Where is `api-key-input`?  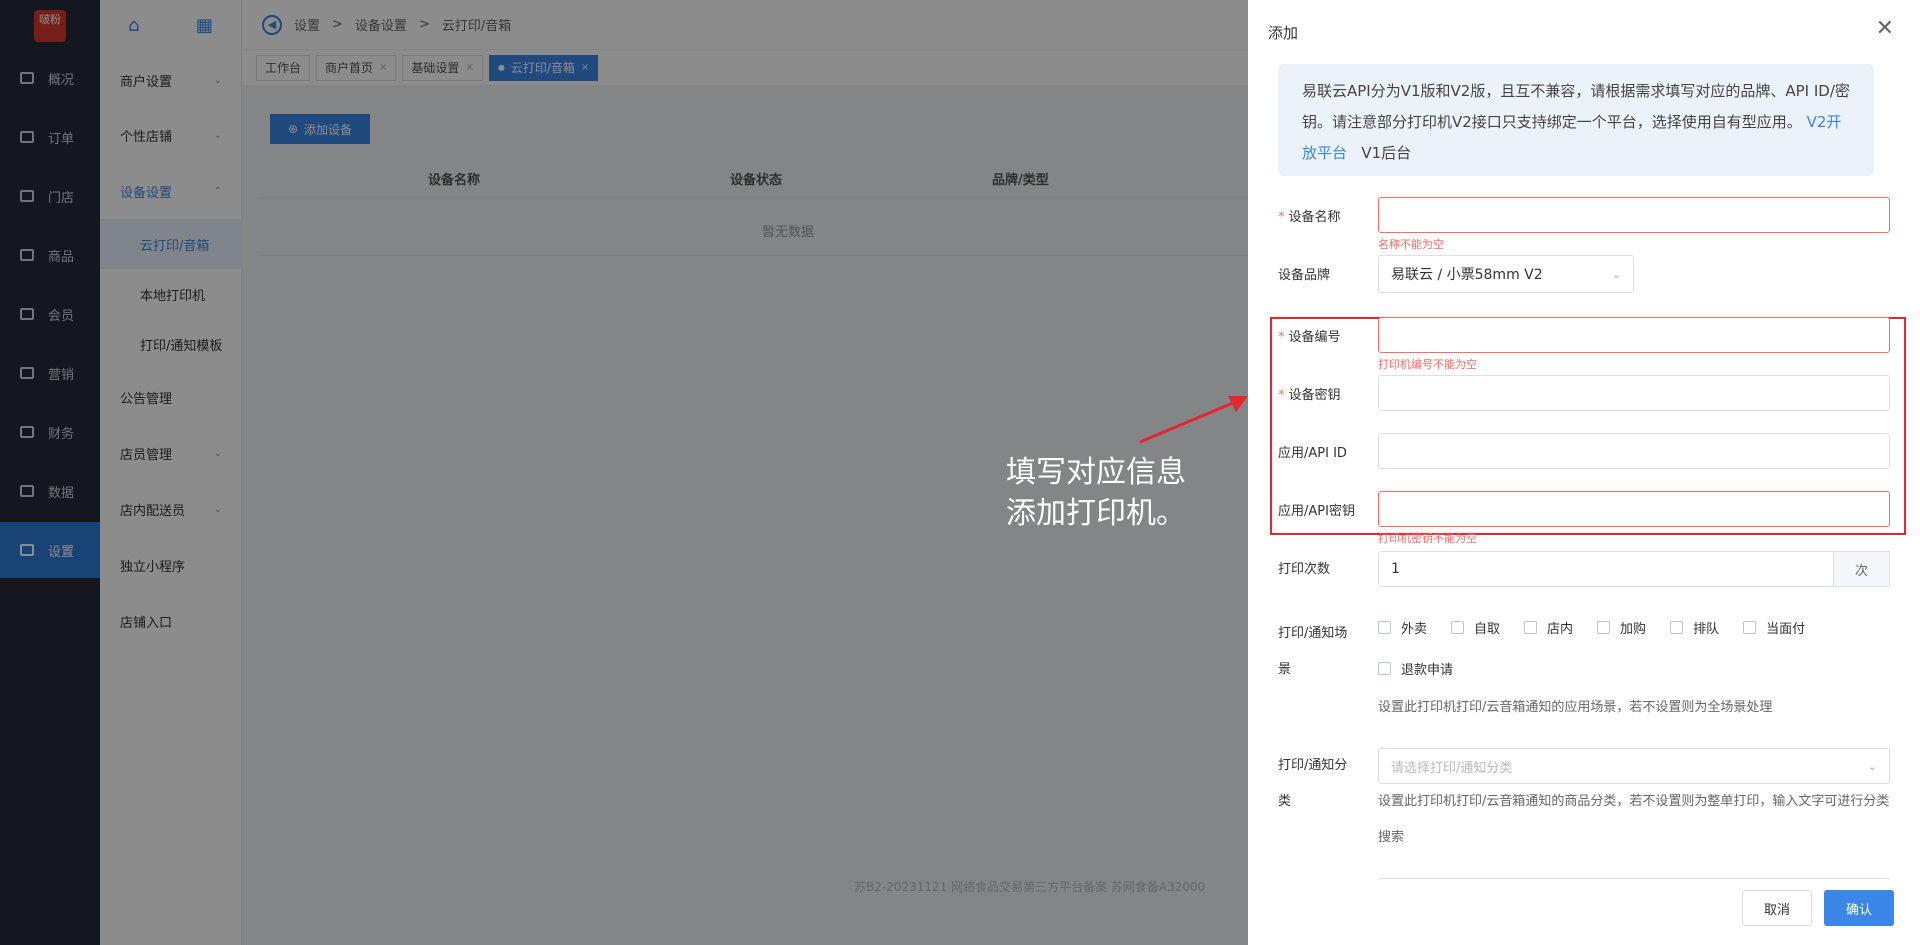 api-key-input is located at coordinates (1634, 509).